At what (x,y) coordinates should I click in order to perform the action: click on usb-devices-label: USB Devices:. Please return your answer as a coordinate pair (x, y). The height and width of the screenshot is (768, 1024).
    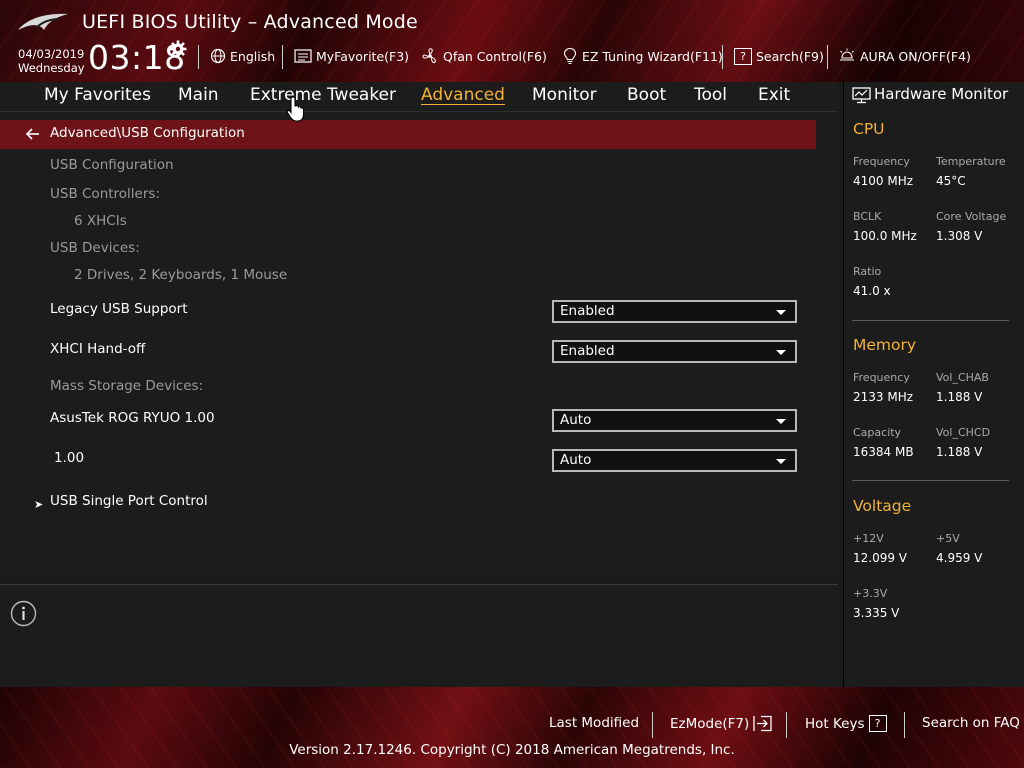
    Looking at the image, I should click on (95, 248).